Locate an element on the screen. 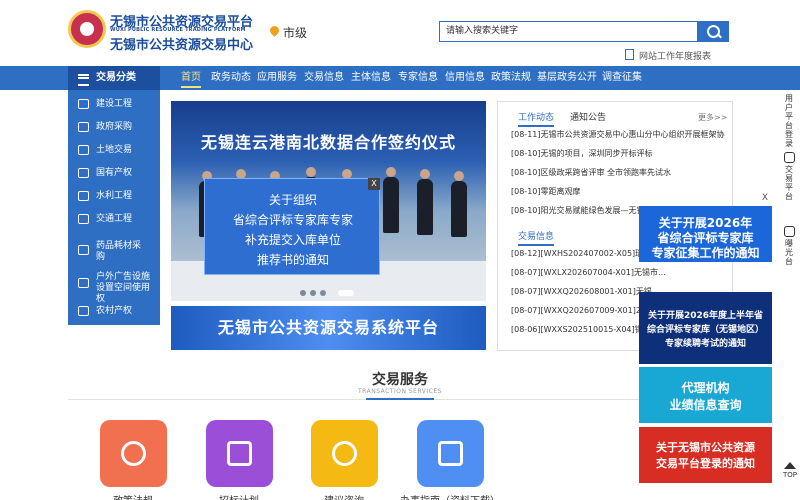 This screenshot has width=800, height=500. sidebar-item-label: 农村产权 is located at coordinates (114, 311).